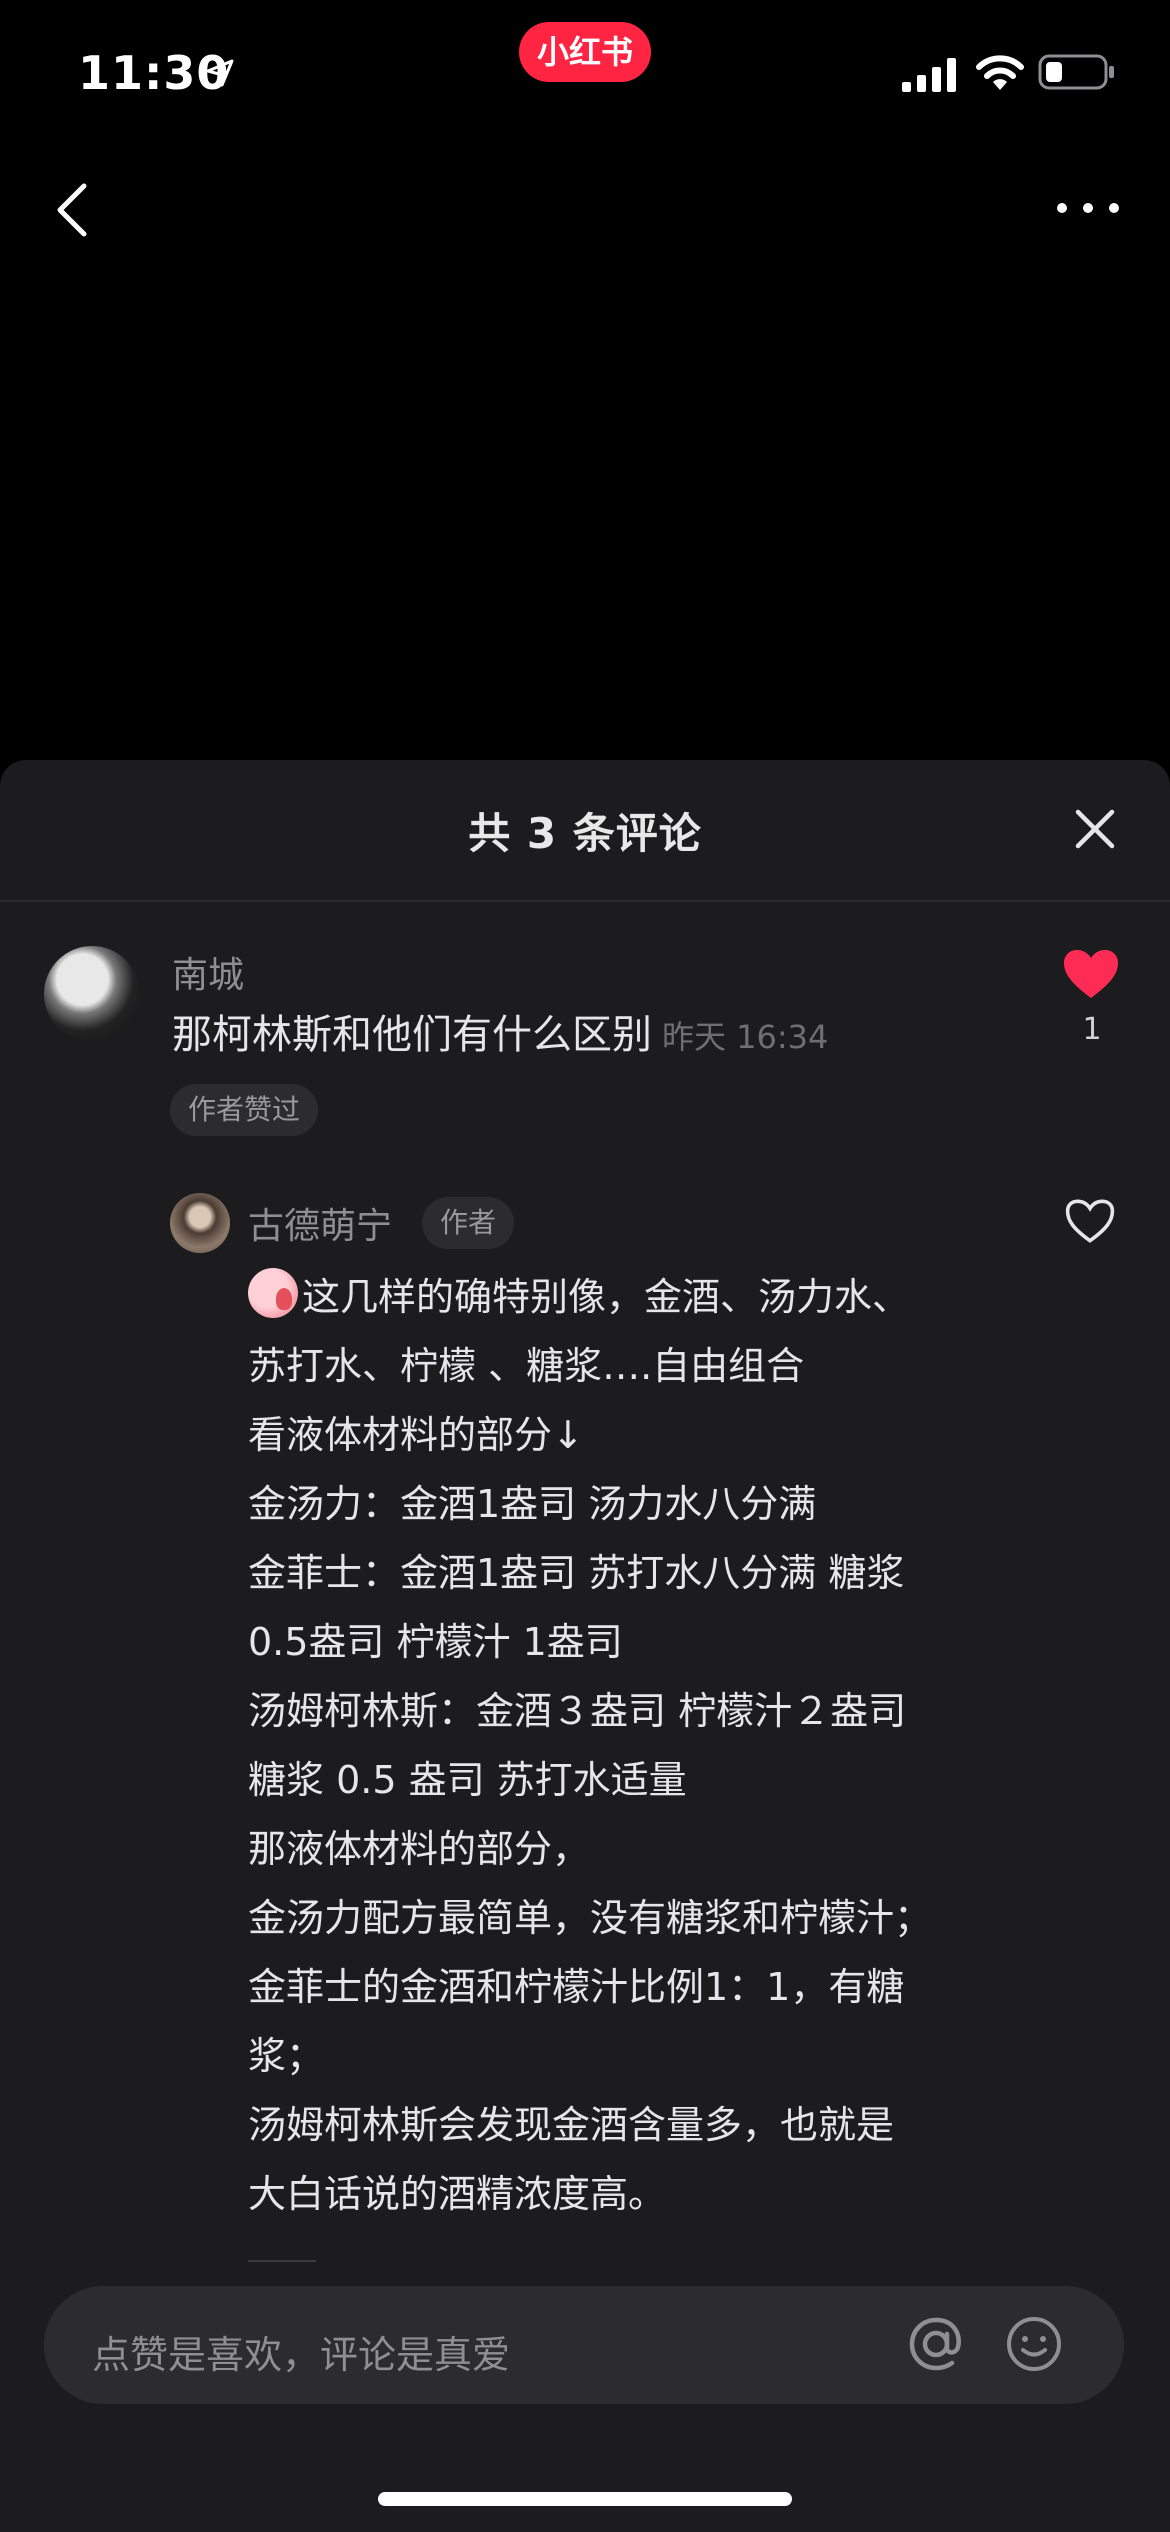 Image resolution: width=1170 pixels, height=2532 pixels. I want to click on comment-input: 点赞是喜欢，评论是真爱, so click(584, 2345).